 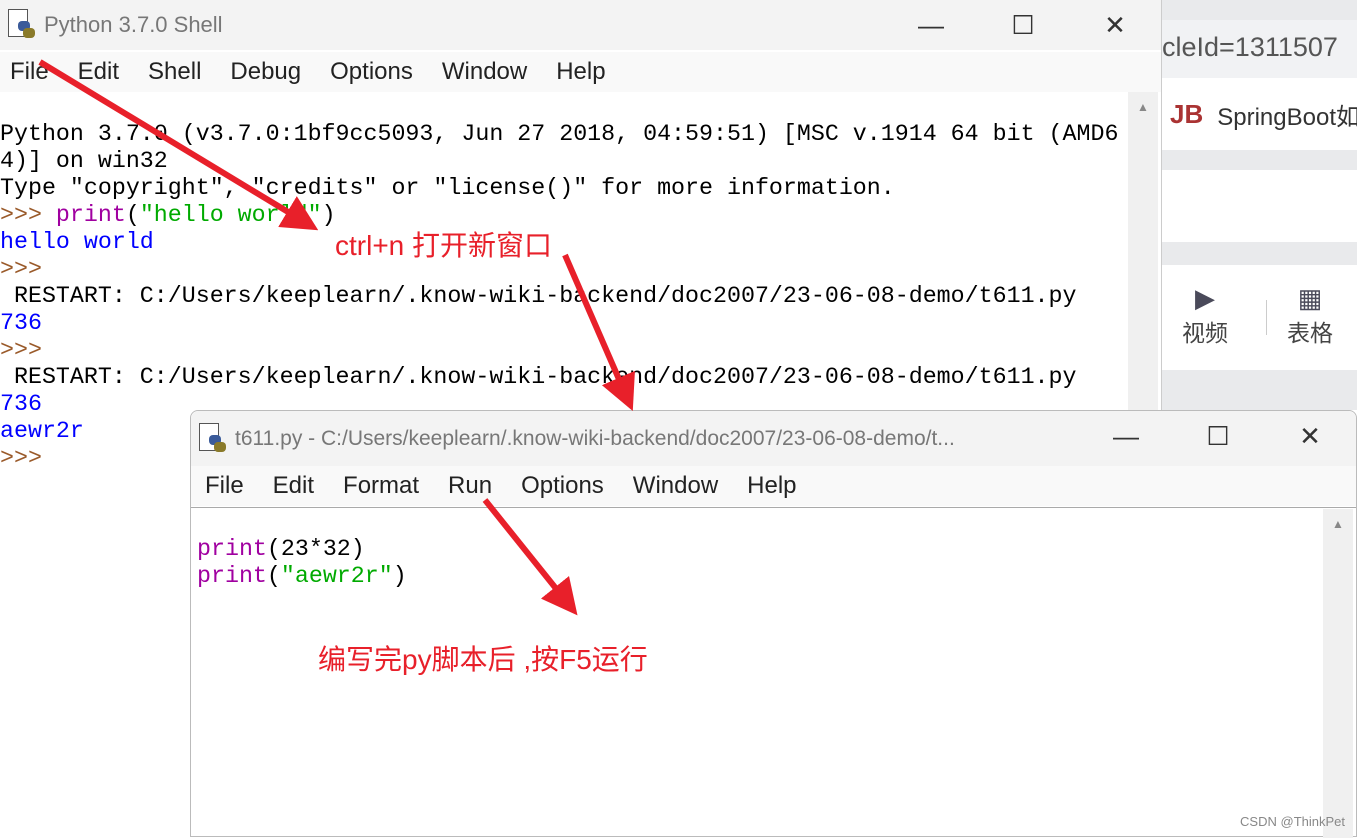 What do you see at coordinates (1292, 821) in the screenshot?
I see `watermark: CSDN @ThinkPet` at bounding box center [1292, 821].